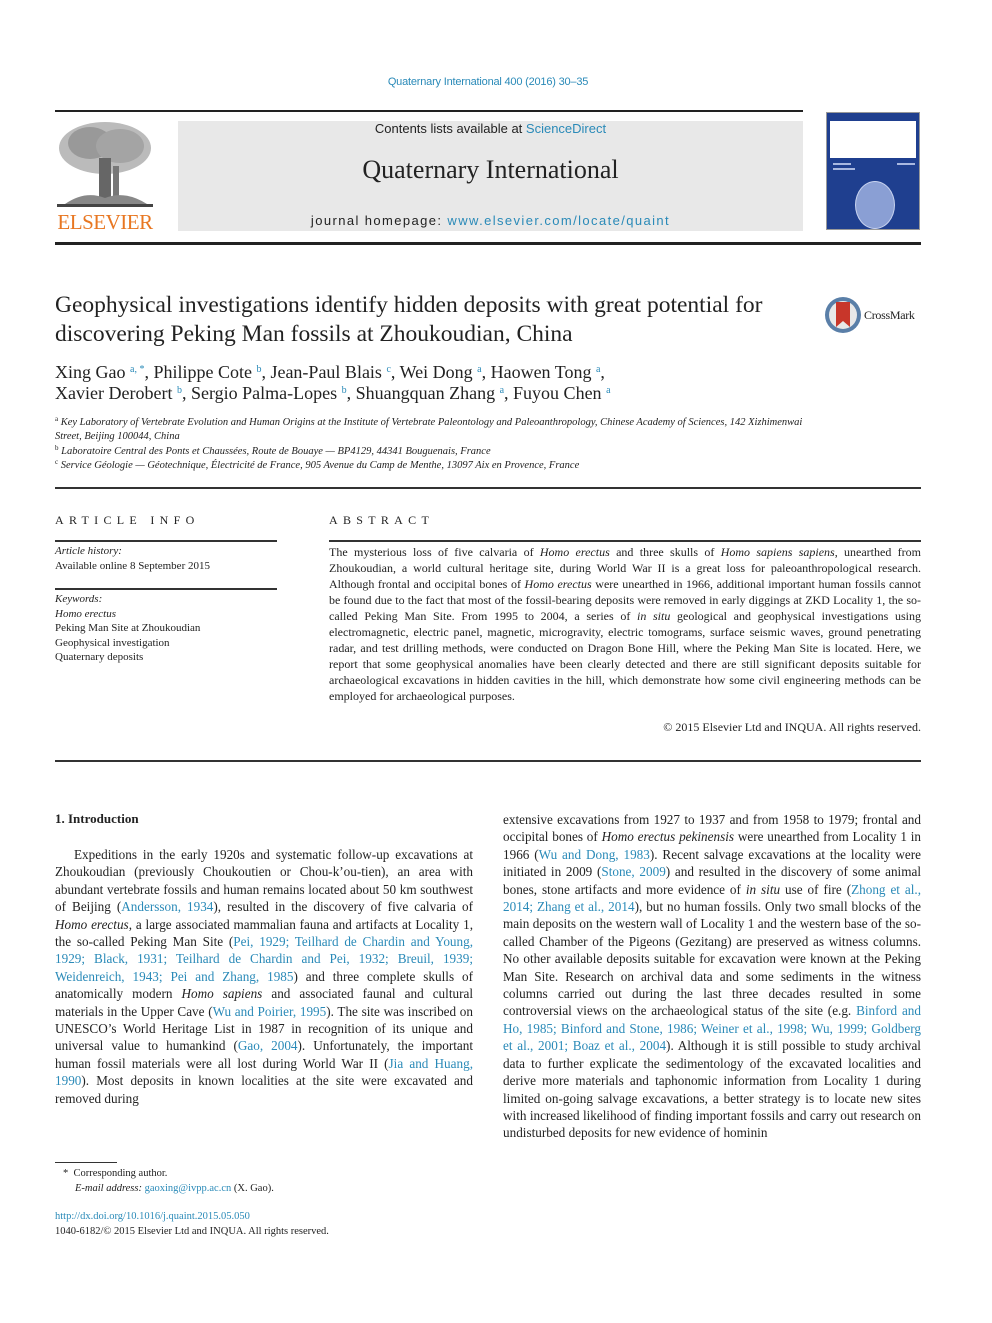 Image resolution: width=992 pixels, height=1323 pixels. What do you see at coordinates (668, 837) in the screenshot?
I see `italic-term: Homo erectus pekinensis` at bounding box center [668, 837].